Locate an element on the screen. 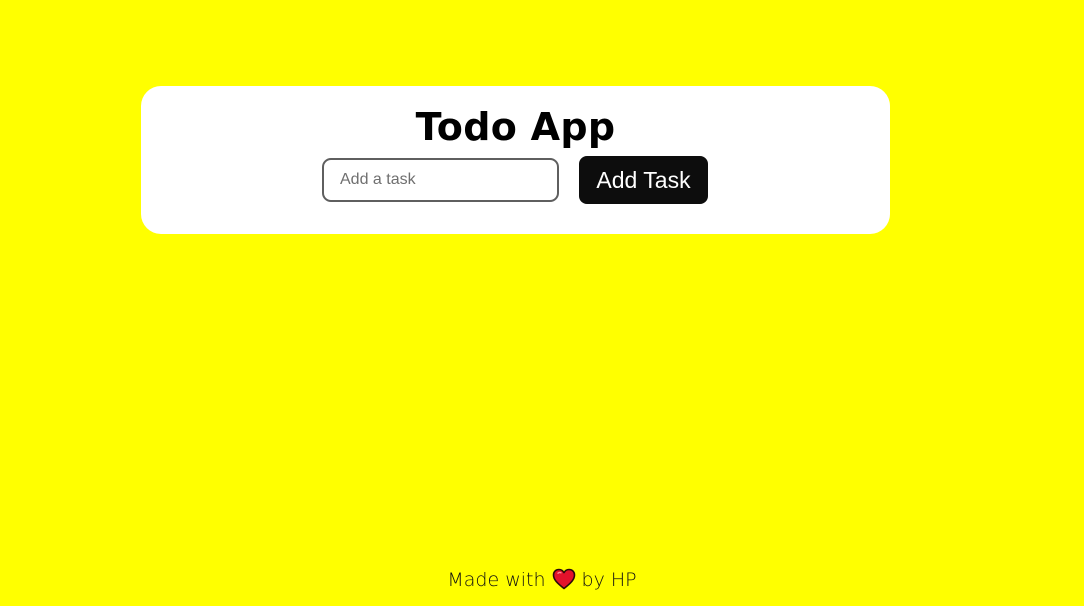 This screenshot has width=1084, height=606. footer: Made with by HP is located at coordinates (542, 580).